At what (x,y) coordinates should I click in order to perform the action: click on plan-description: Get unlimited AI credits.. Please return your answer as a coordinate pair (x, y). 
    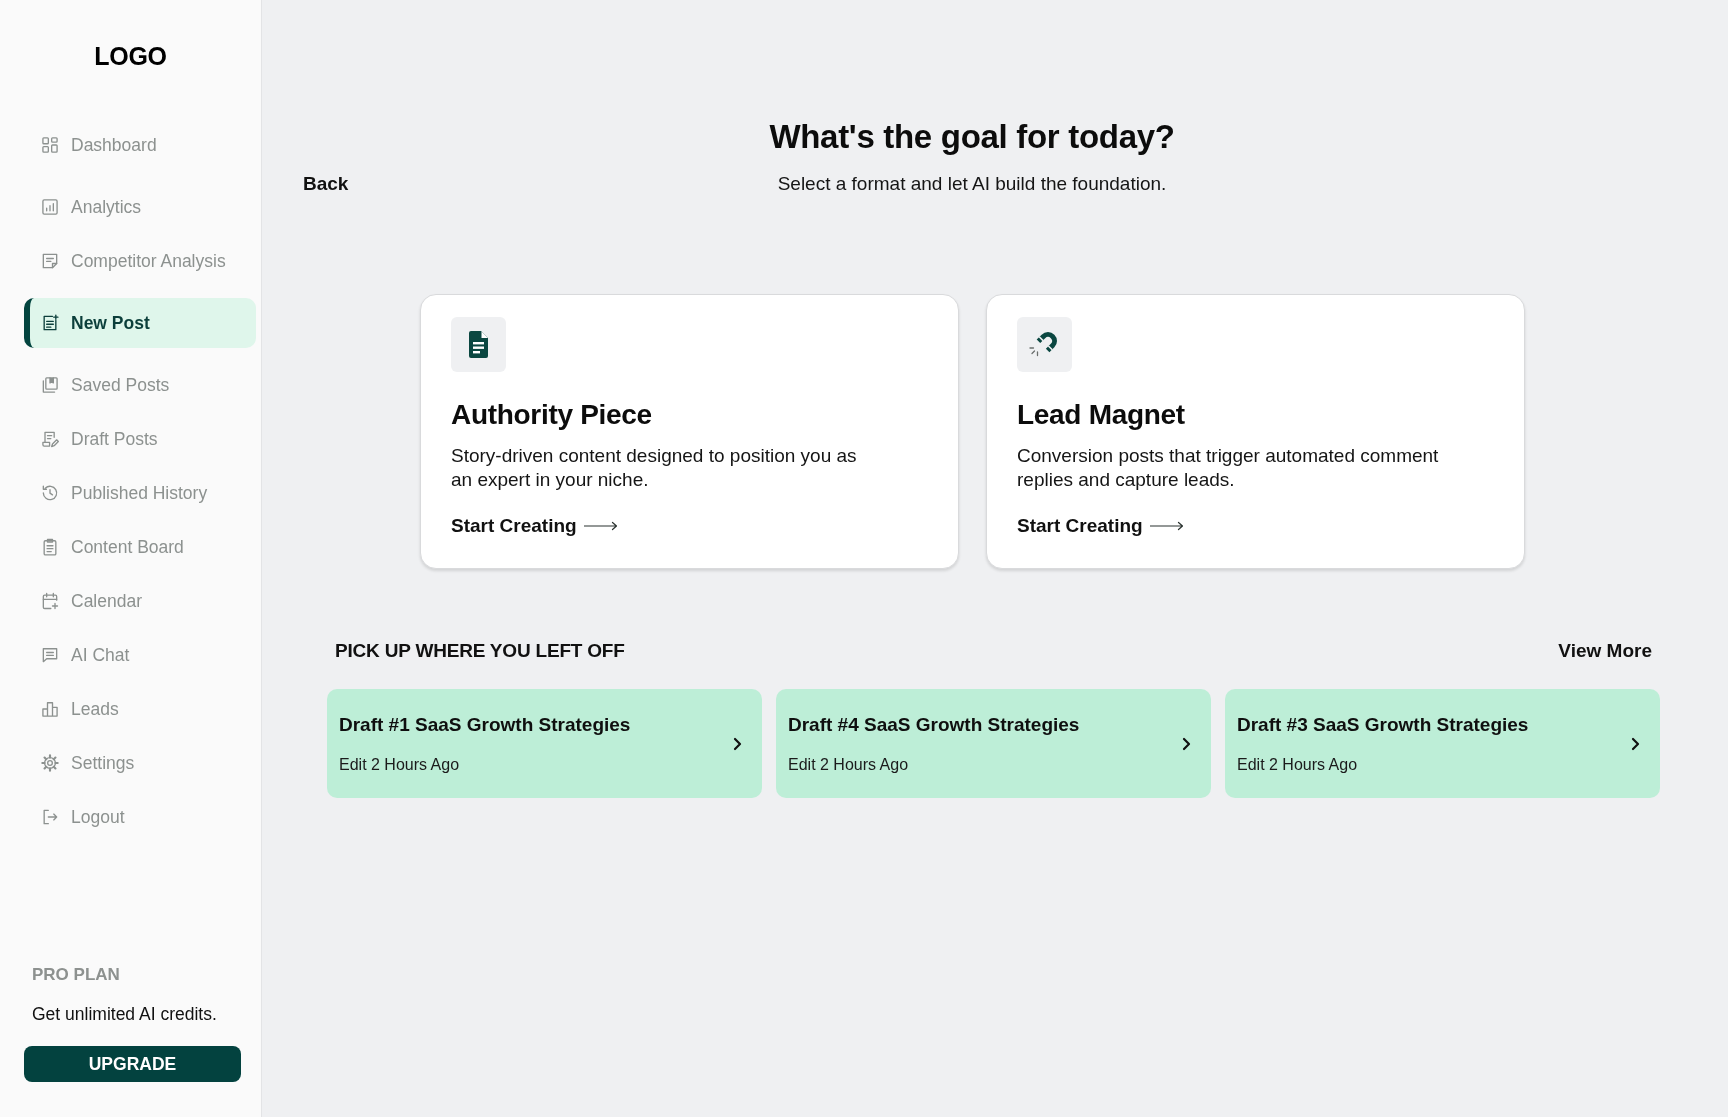
    Looking at the image, I should click on (124, 1014).